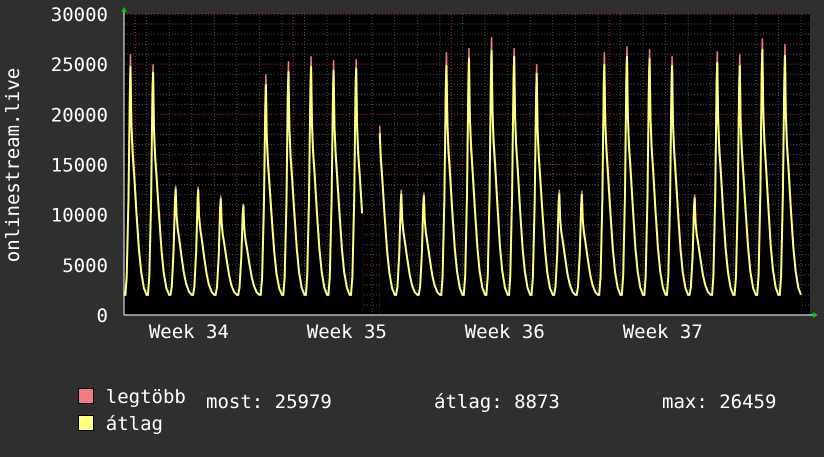  What do you see at coordinates (663, 332) in the screenshot?
I see `x-tick-label: Week 37` at bounding box center [663, 332].